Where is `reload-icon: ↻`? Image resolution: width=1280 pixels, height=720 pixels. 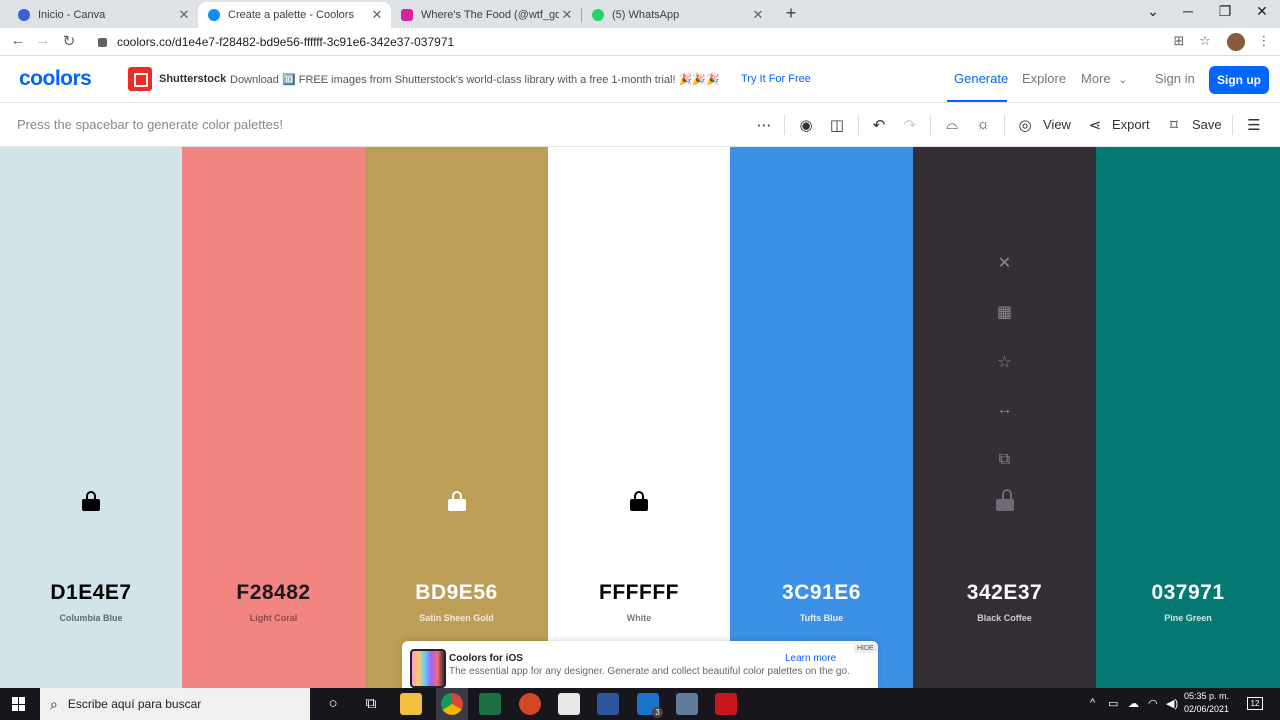 reload-icon: ↻ is located at coordinates (69, 41).